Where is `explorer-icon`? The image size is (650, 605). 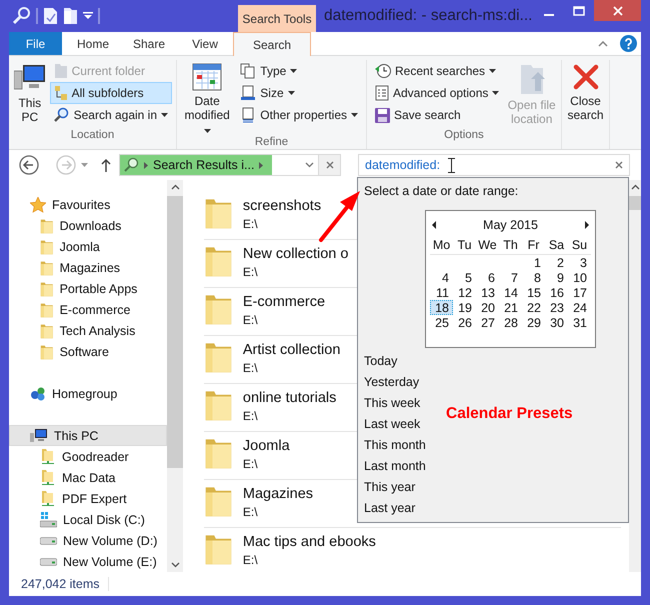
explorer-icon is located at coordinates (22, 16).